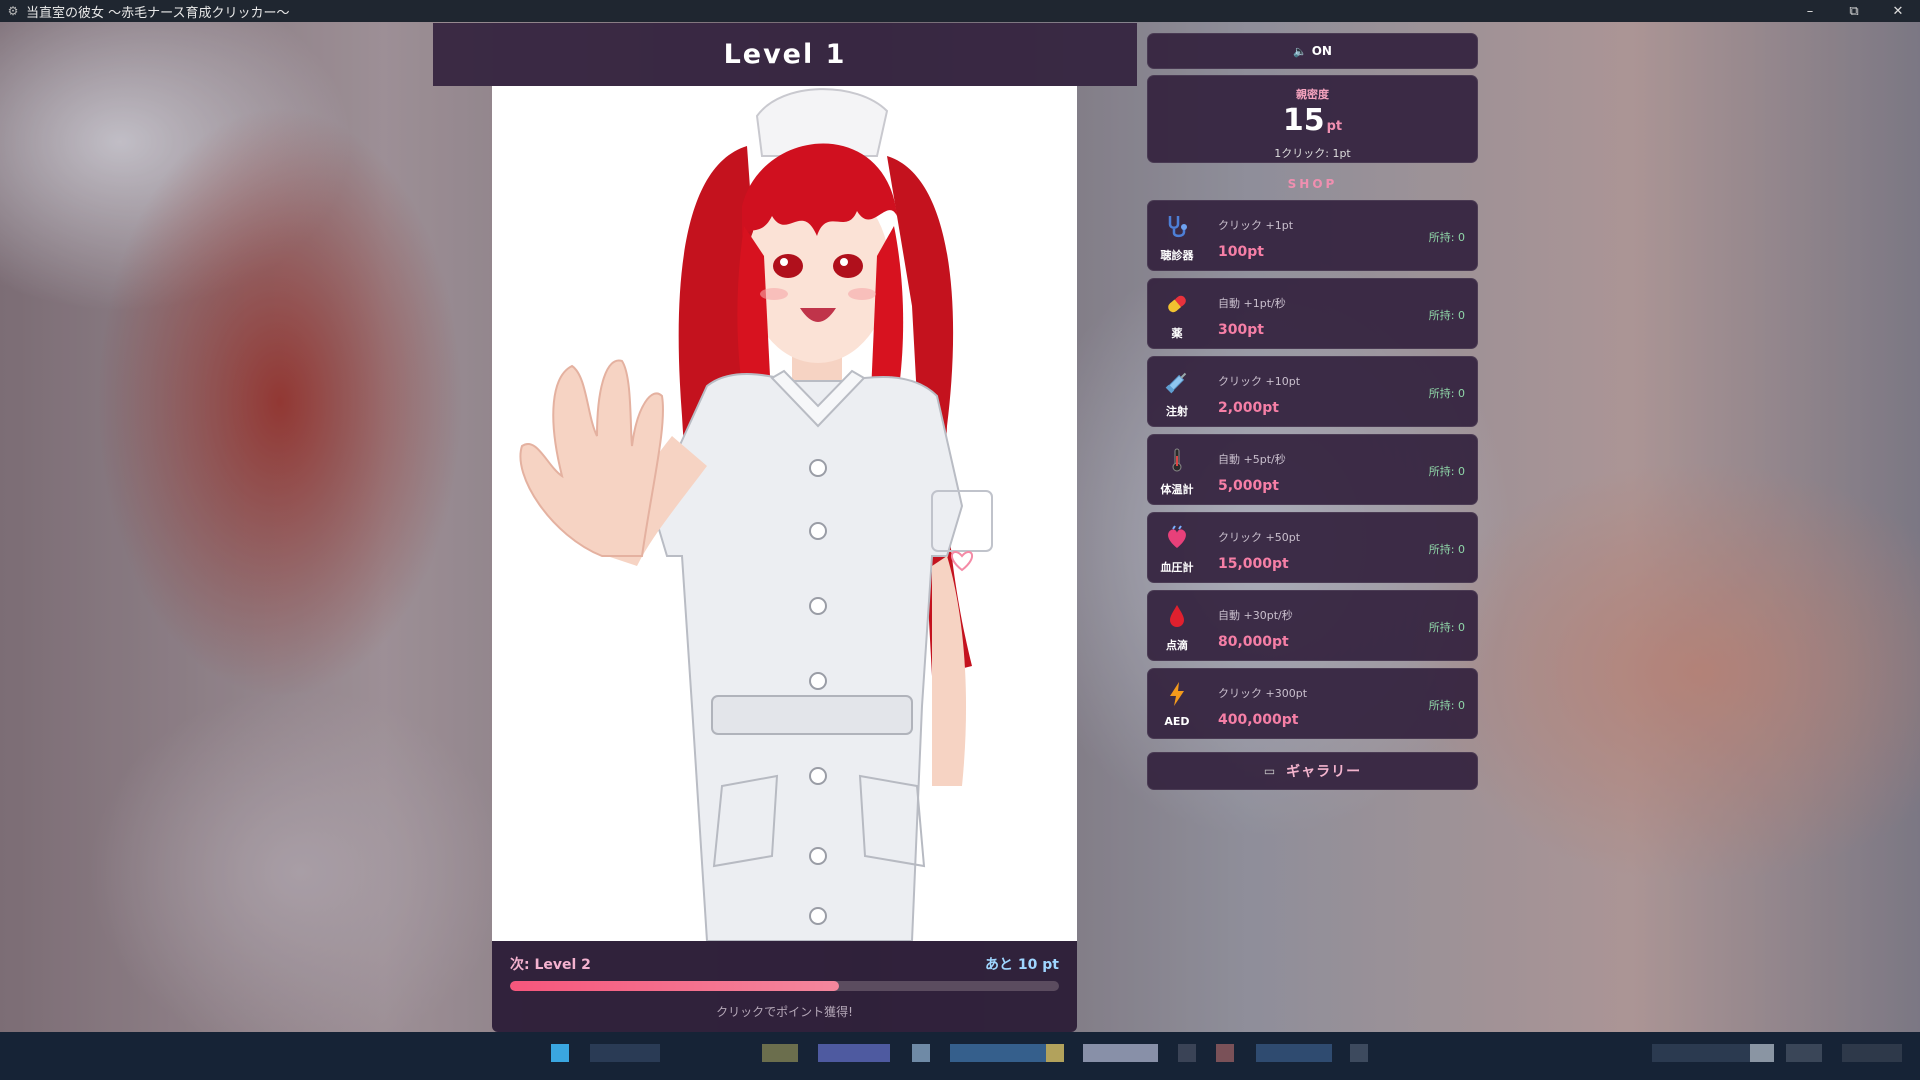 The width and height of the screenshot is (1920, 1080). What do you see at coordinates (784, 1012) in the screenshot?
I see `click-hint: クリックでポイント獲得!` at bounding box center [784, 1012].